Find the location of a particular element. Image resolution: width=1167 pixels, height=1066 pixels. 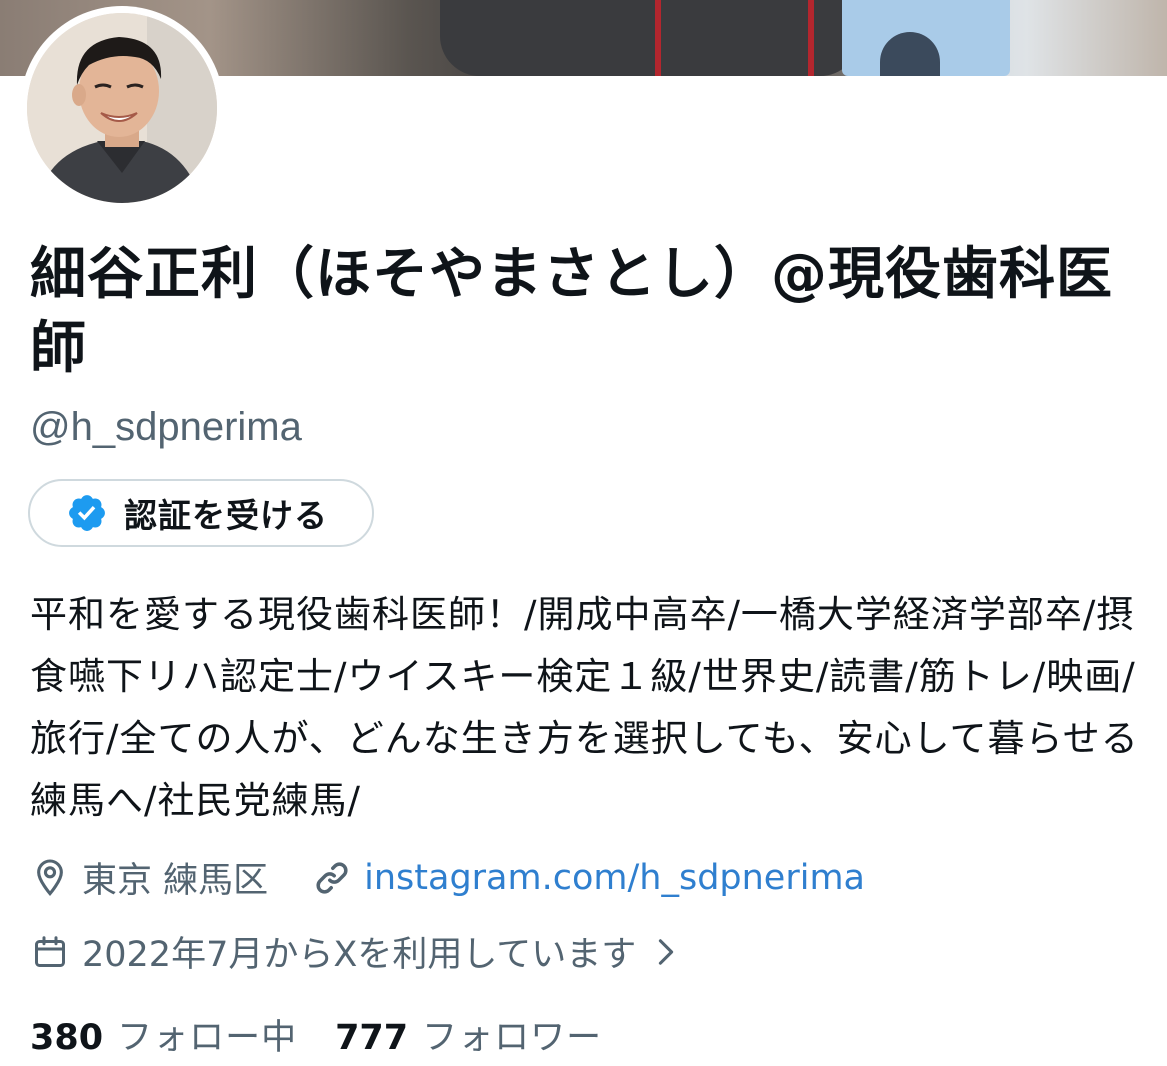

avatar is located at coordinates (122, 108).